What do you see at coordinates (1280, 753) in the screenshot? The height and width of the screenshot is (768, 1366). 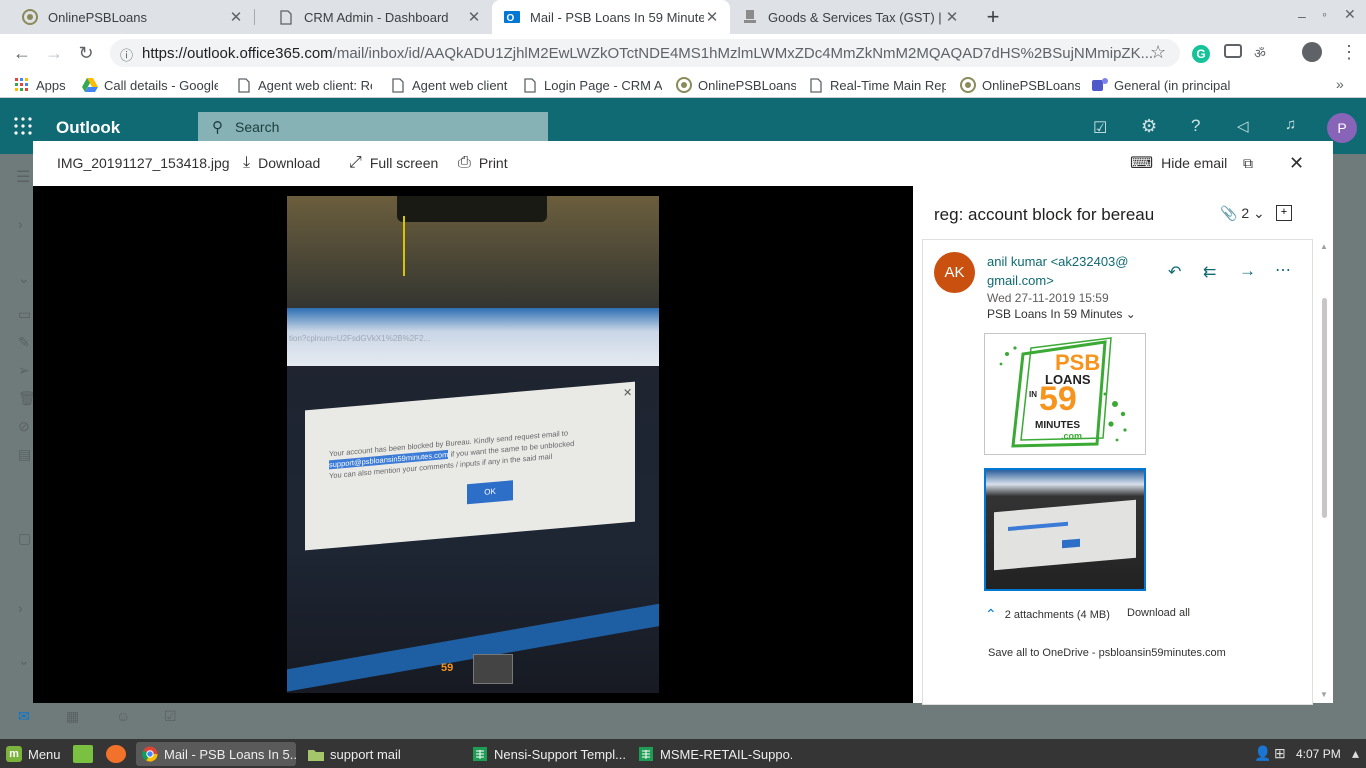 I see `network-tray-icon: ⊞` at bounding box center [1280, 753].